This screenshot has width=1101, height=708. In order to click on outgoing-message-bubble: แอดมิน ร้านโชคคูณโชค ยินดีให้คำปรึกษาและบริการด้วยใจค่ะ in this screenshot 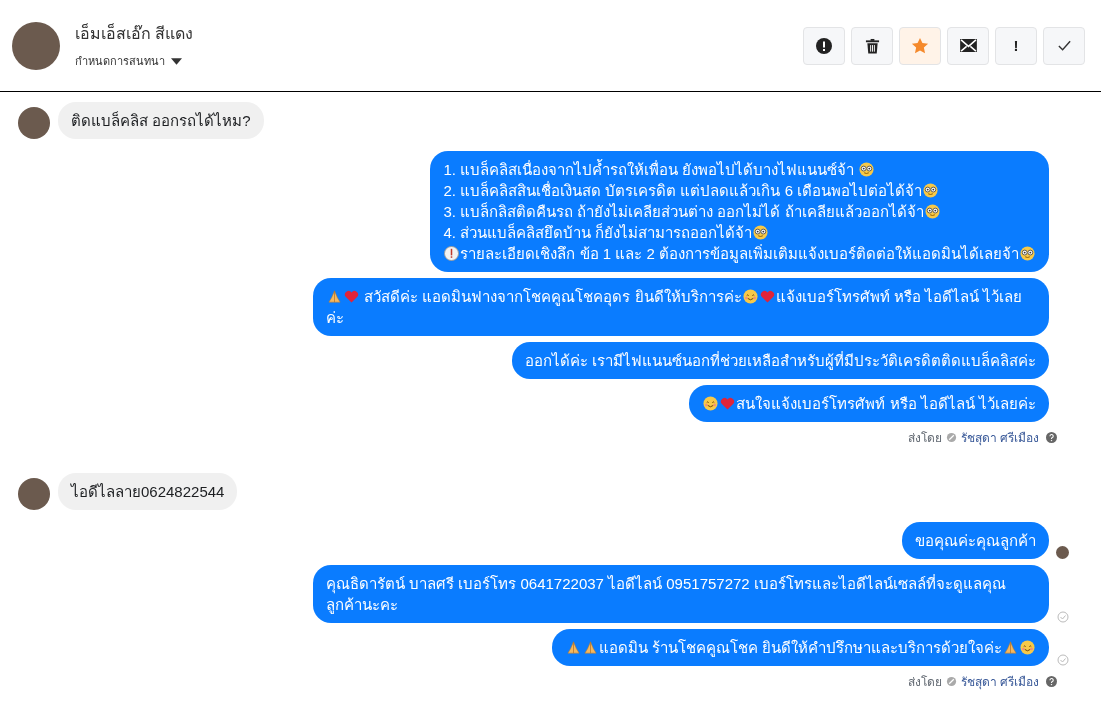, I will do `click(800, 647)`.